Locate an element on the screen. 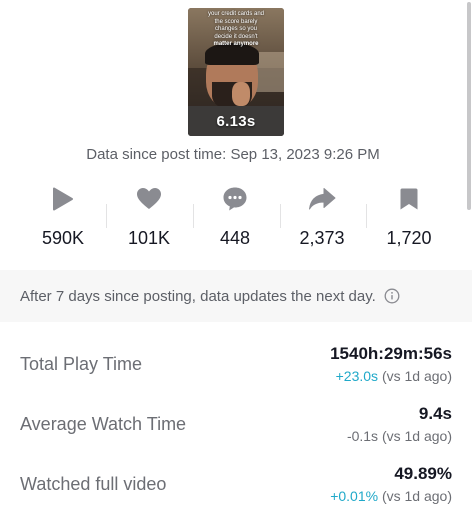 Image resolution: width=472 pixels, height=507 pixels. delta-change: +23.0s is located at coordinates (357, 376).